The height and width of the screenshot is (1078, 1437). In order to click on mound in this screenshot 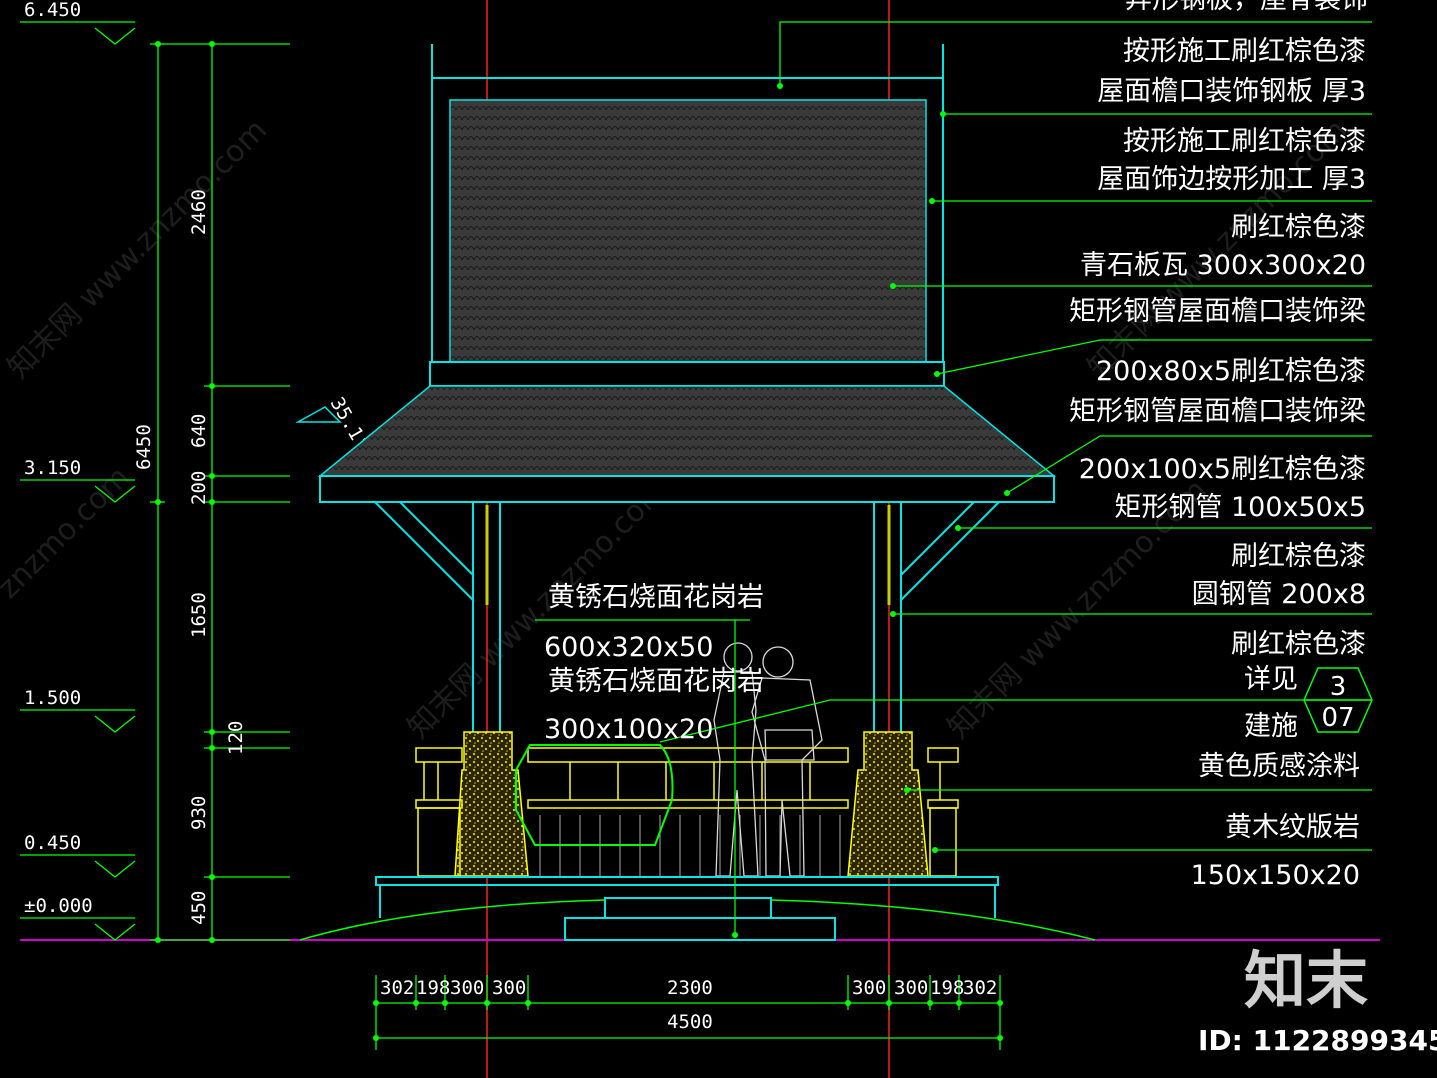, I will do `click(697, 920)`.